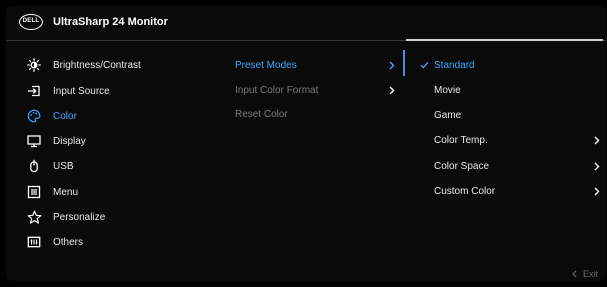  Describe the element at coordinates (97, 65) in the screenshot. I see `menu-item-label: Brightness/Contrast` at that location.